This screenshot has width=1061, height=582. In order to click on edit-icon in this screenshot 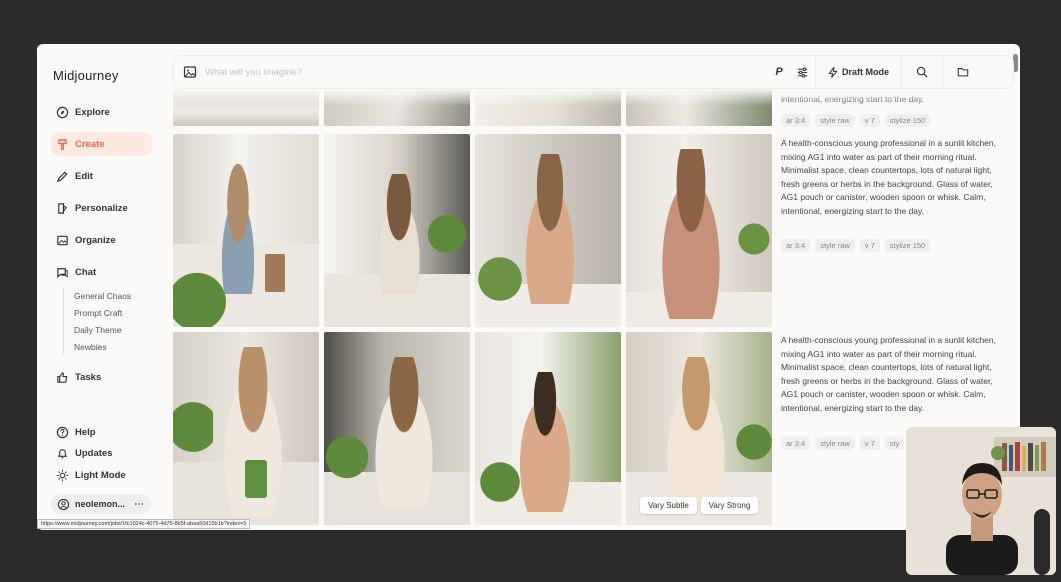, I will do `click(62, 176)`.